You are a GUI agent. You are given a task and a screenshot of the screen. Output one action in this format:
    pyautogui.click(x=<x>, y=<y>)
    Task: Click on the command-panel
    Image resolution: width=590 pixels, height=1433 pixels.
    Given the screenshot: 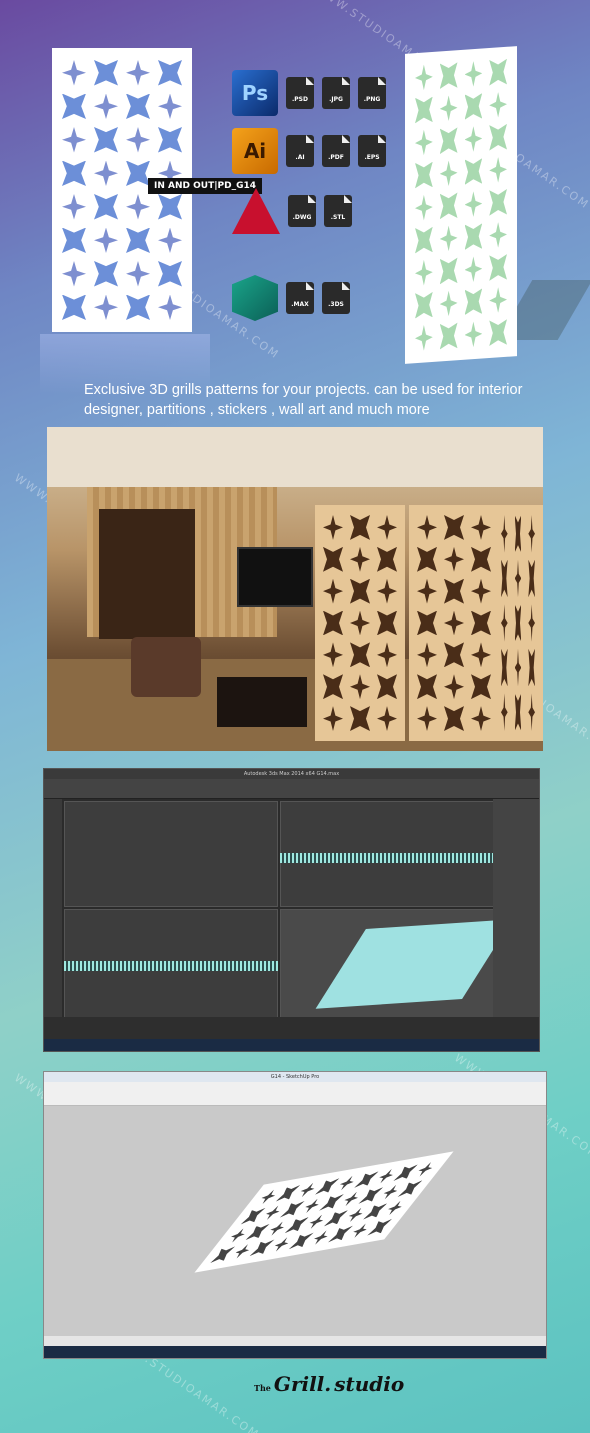 What is the action you would take?
    pyautogui.click(x=516, y=909)
    